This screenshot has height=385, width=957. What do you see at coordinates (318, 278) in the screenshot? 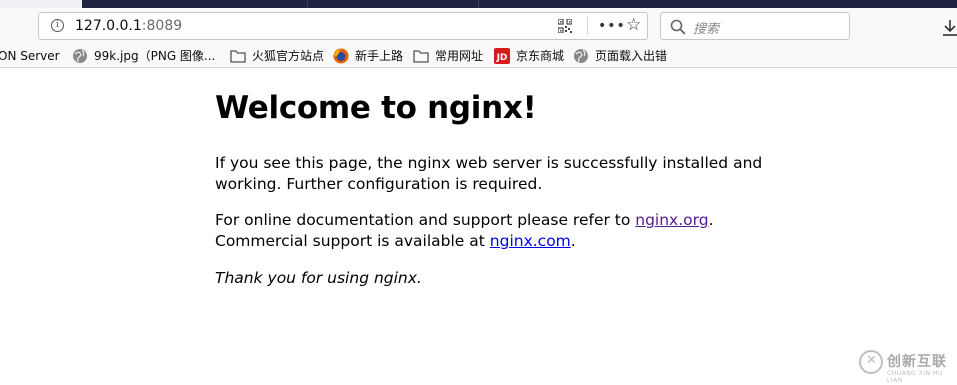
I see `thank-you-text: Thank you for using nginx.` at bounding box center [318, 278].